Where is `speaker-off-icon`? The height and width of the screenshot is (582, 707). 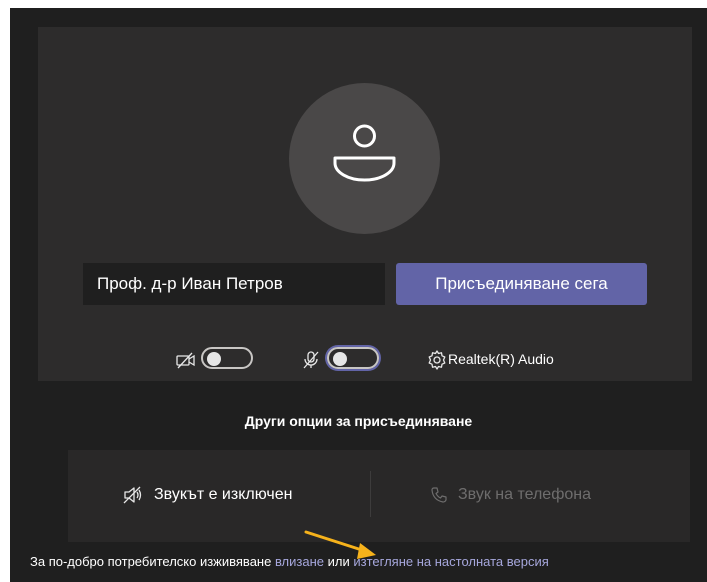
speaker-off-icon is located at coordinates (132, 495).